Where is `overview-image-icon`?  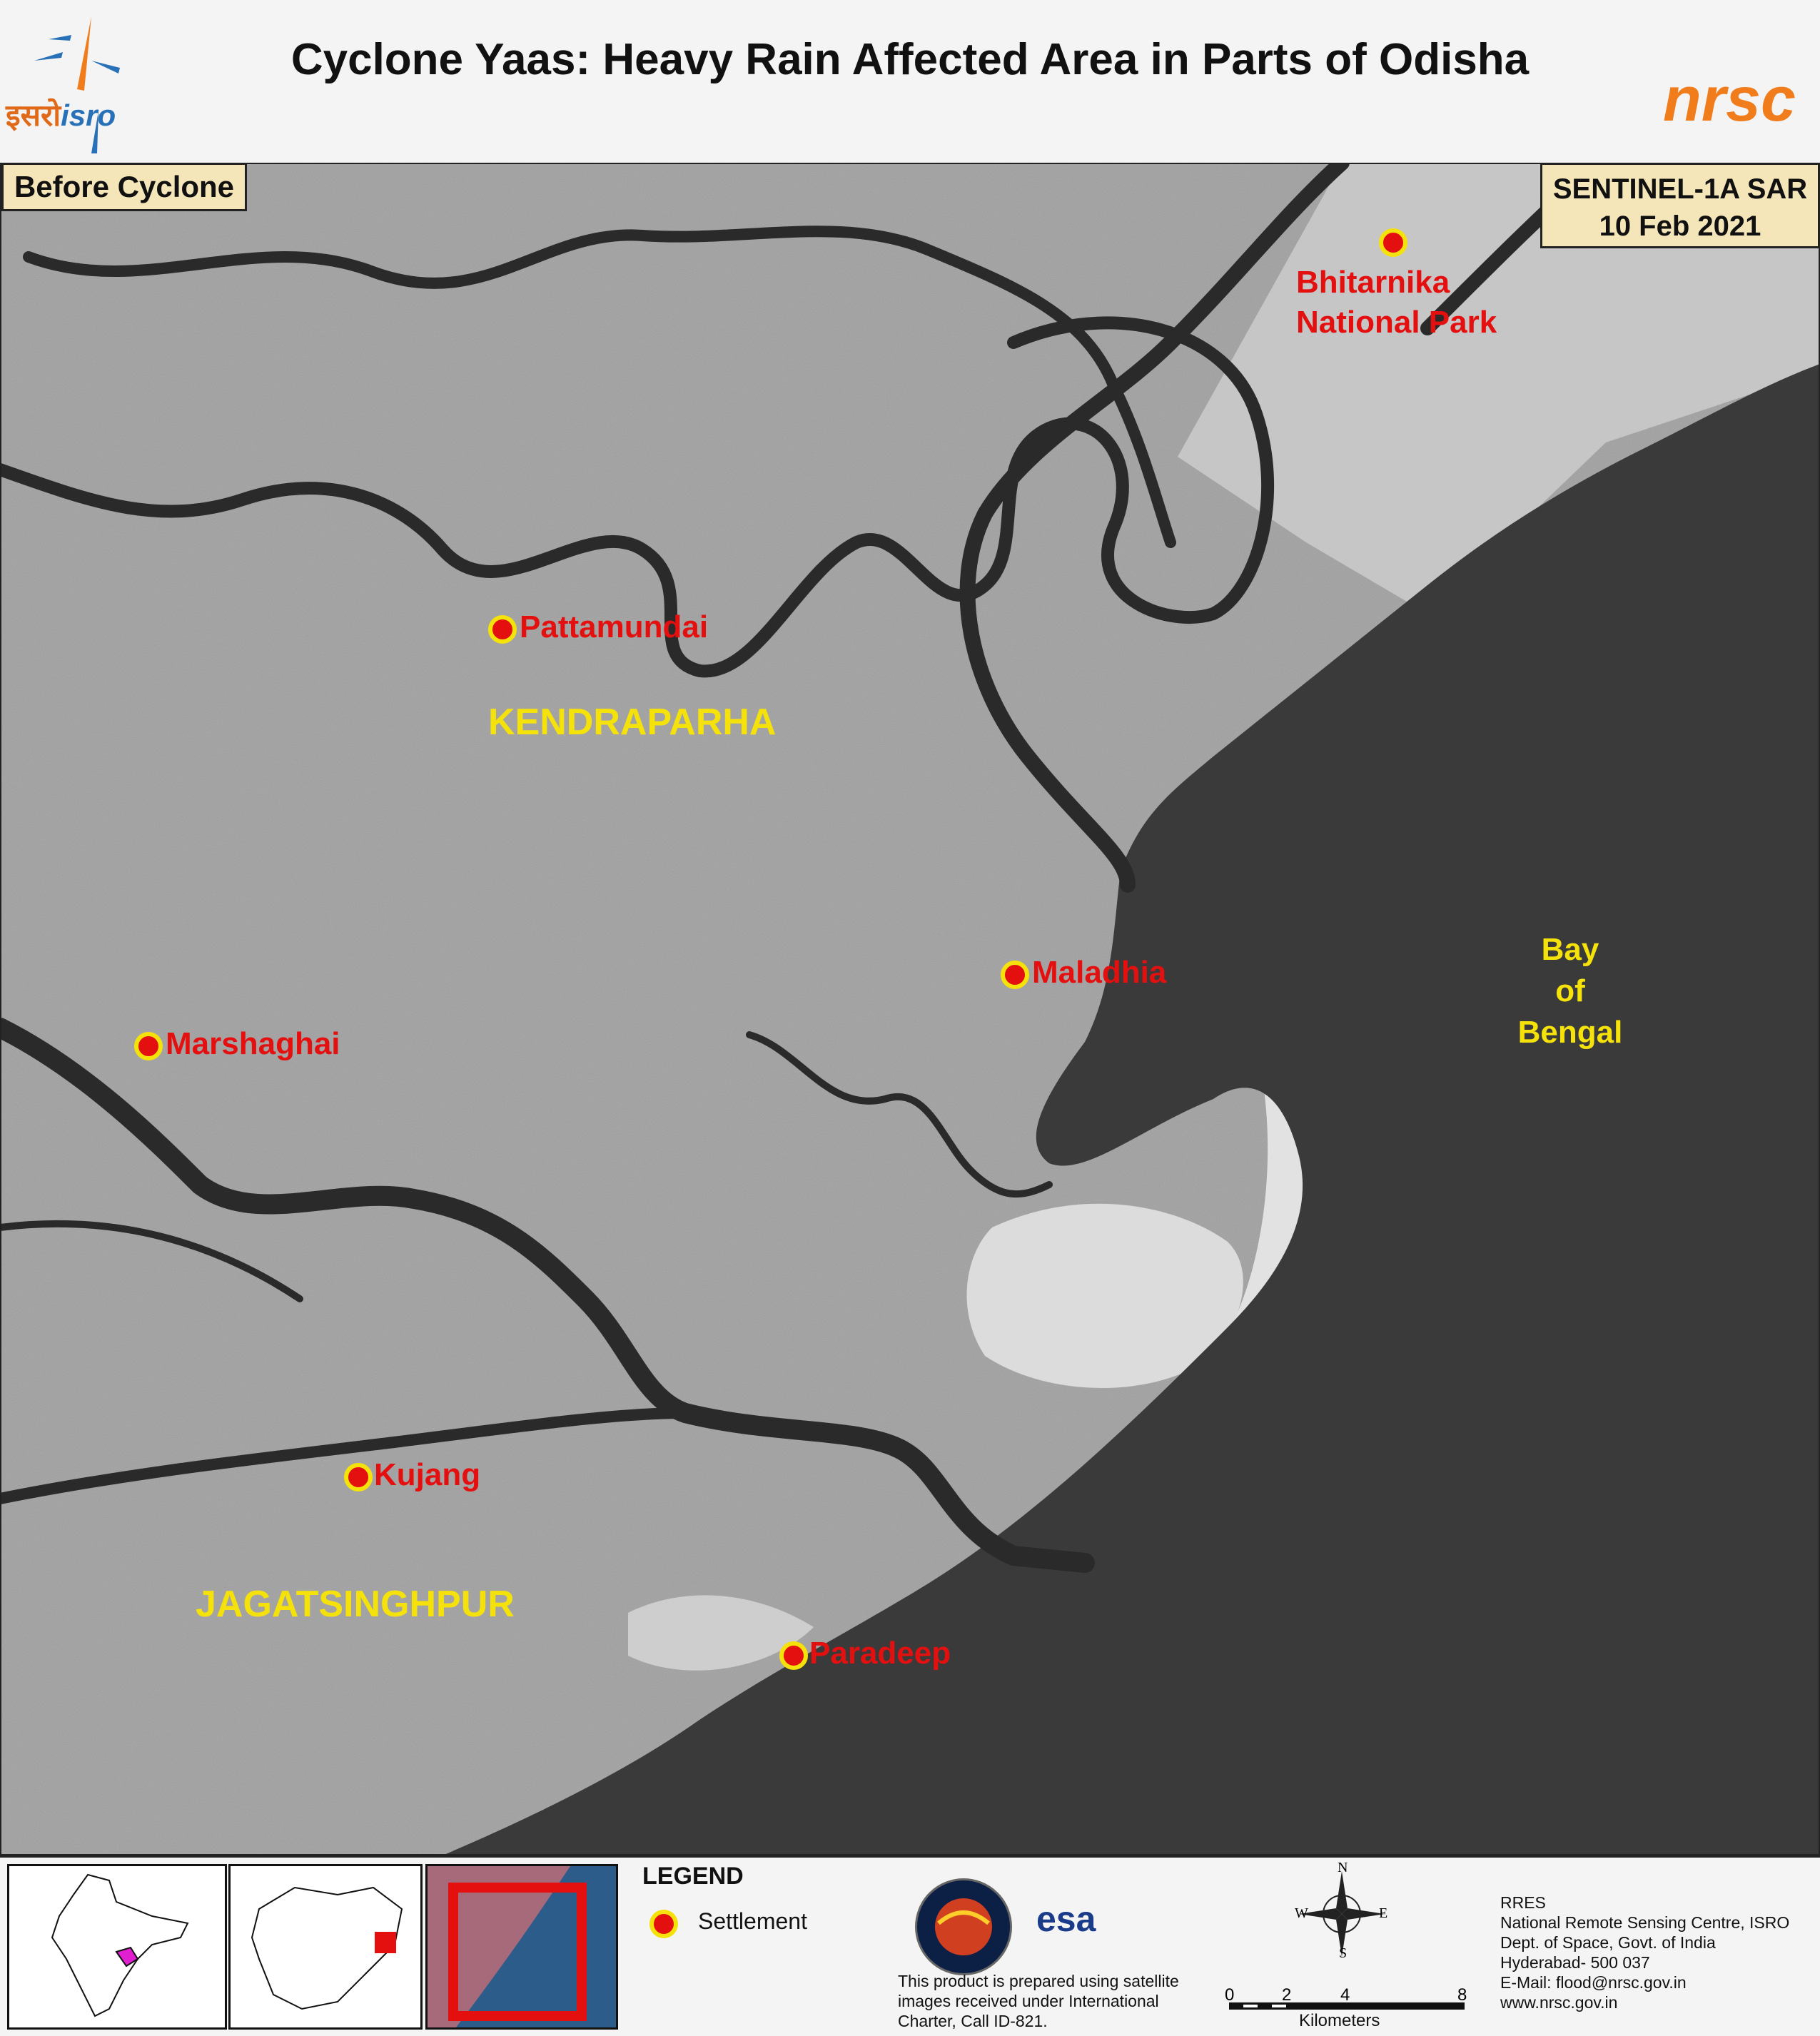 overview-image-icon is located at coordinates (507, 1946).